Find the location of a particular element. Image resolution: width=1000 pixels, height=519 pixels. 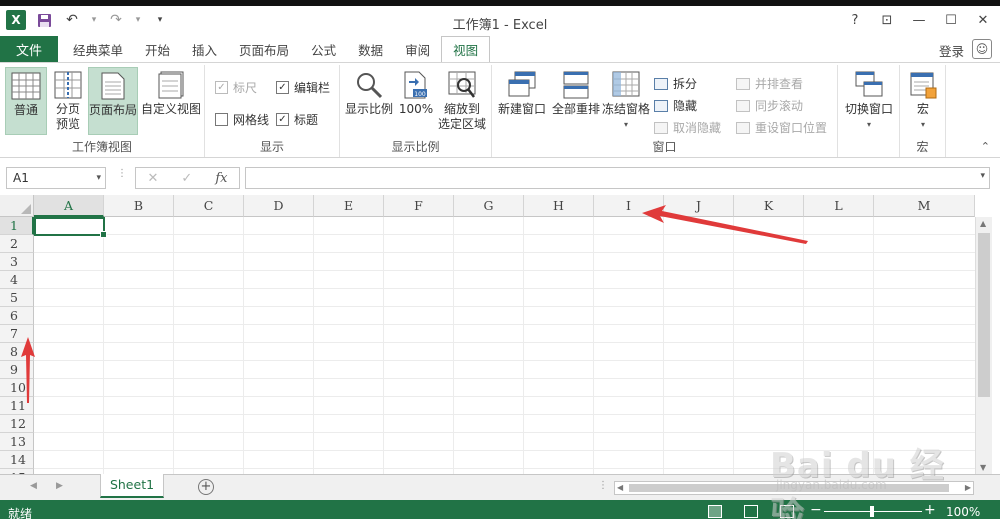

maximize-button: ☐ is located at coordinates (951, 20).